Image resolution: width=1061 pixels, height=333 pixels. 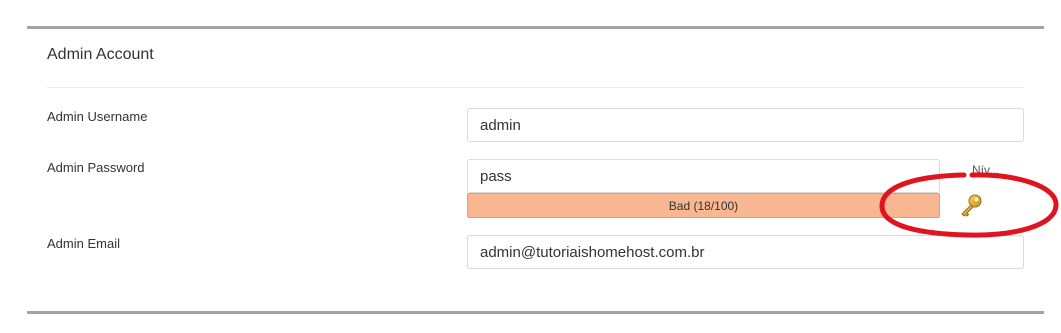 What do you see at coordinates (97, 116) in the screenshot?
I see `admin-username-label: Admin Username` at bounding box center [97, 116].